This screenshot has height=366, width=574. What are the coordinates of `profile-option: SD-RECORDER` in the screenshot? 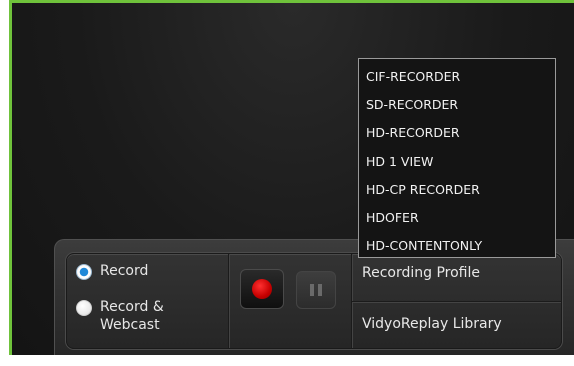 It's located at (457, 105).